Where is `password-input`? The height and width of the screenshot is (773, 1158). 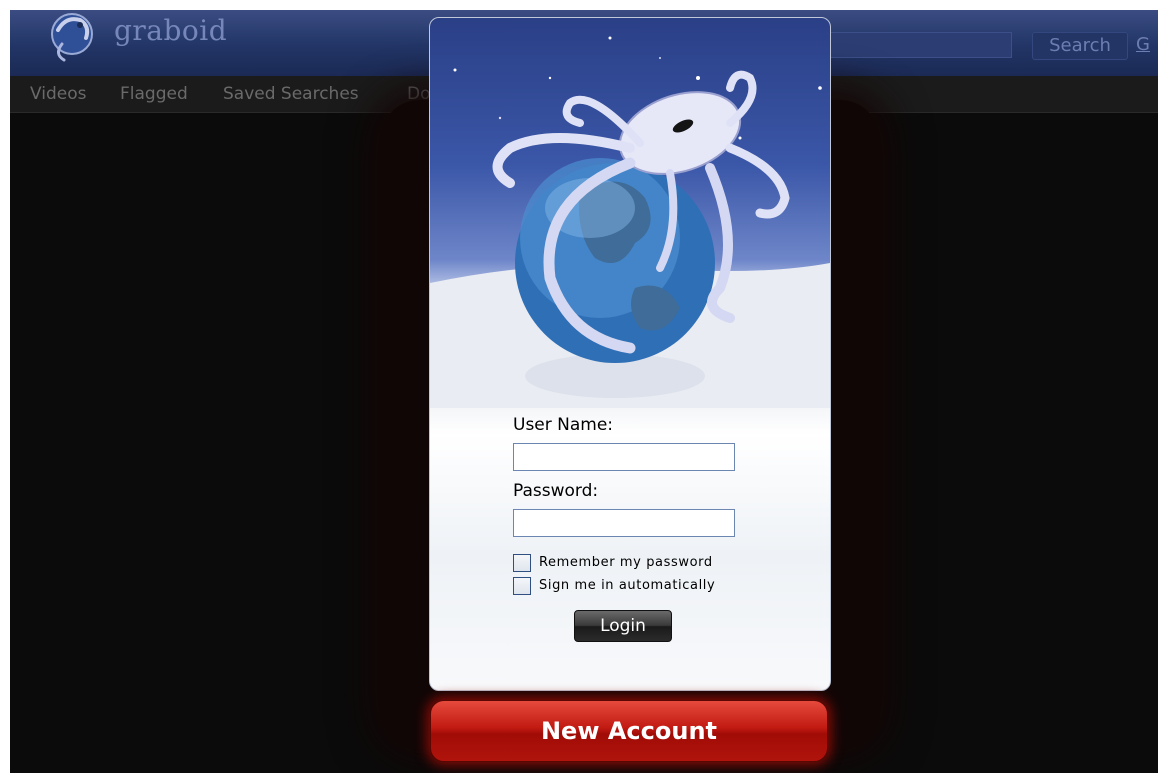 password-input is located at coordinates (624, 523).